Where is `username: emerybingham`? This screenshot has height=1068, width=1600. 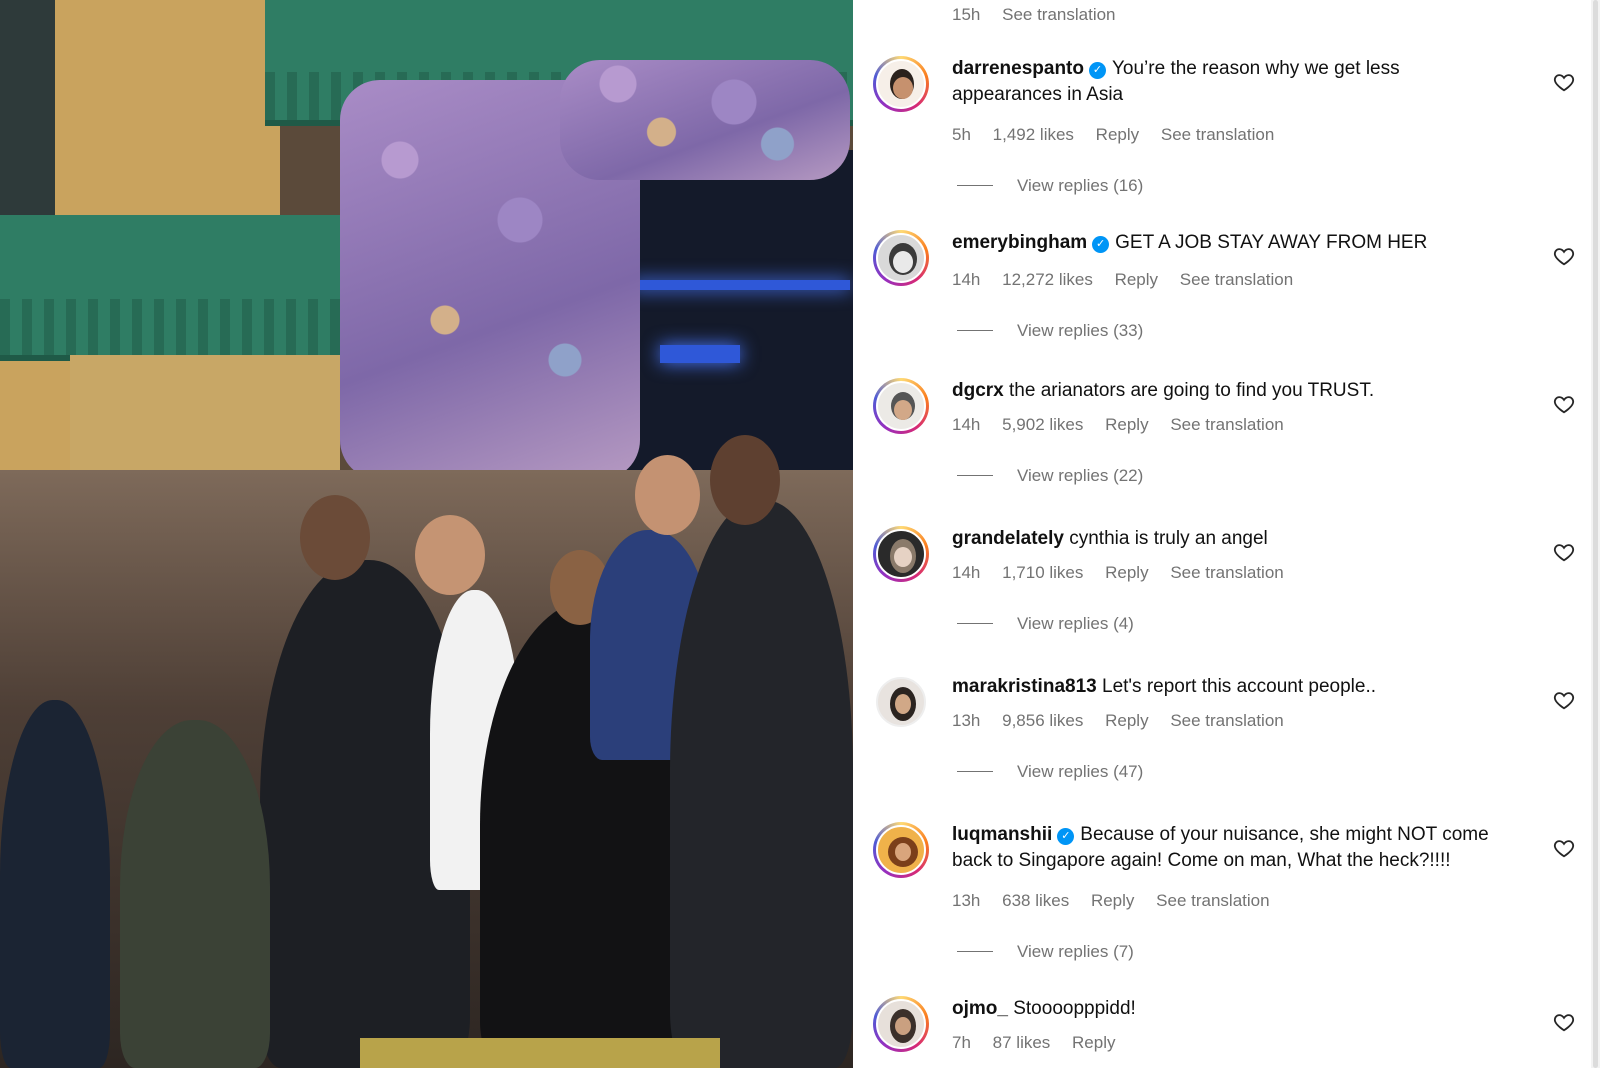 username: emerybingham is located at coordinates (1019, 242).